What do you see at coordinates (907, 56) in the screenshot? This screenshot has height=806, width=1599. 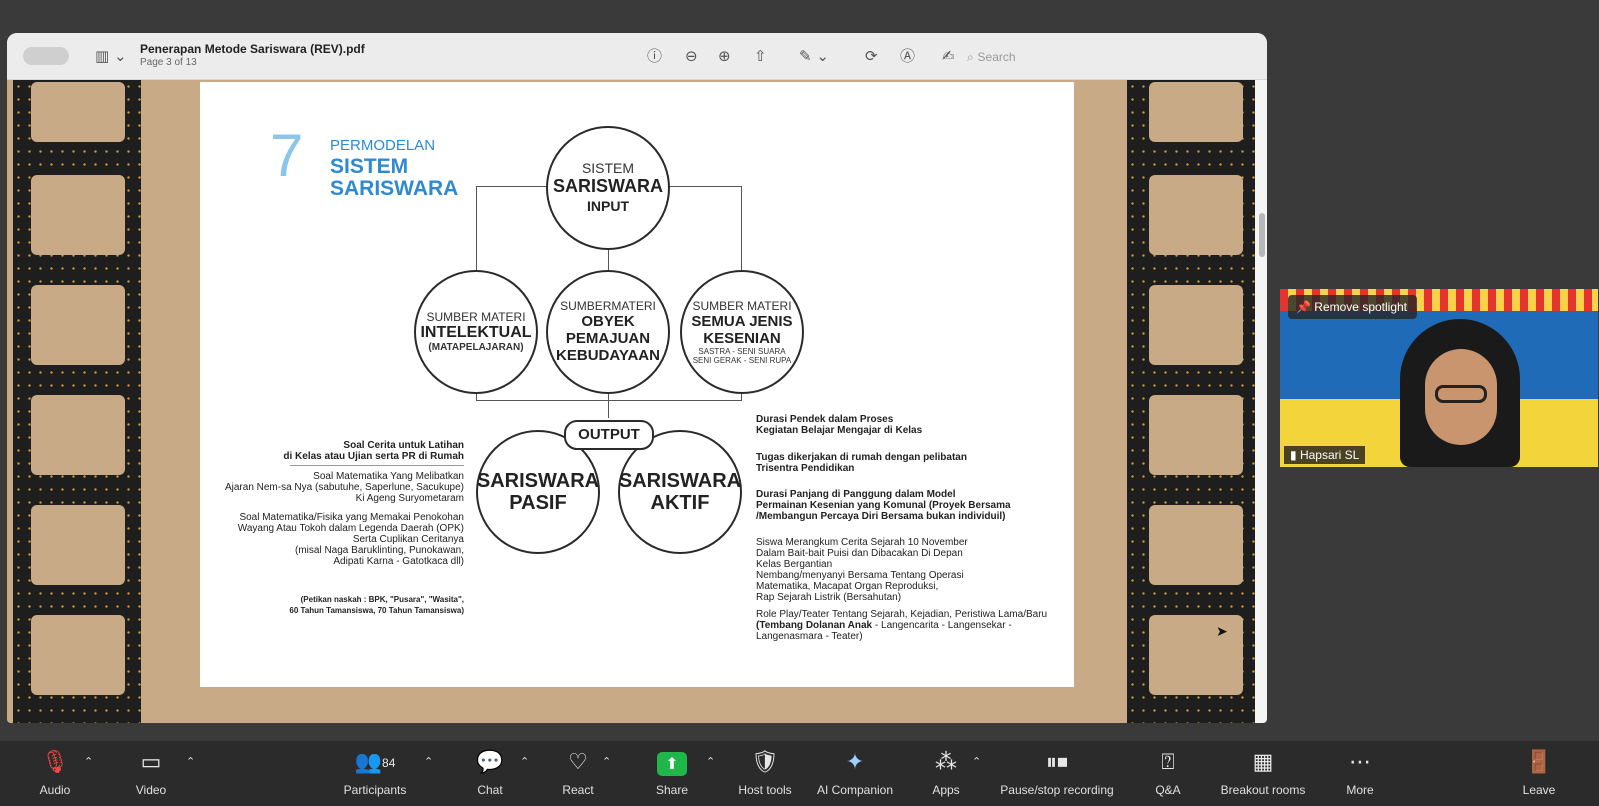 I see `annotate-icon: Ⓐ` at bounding box center [907, 56].